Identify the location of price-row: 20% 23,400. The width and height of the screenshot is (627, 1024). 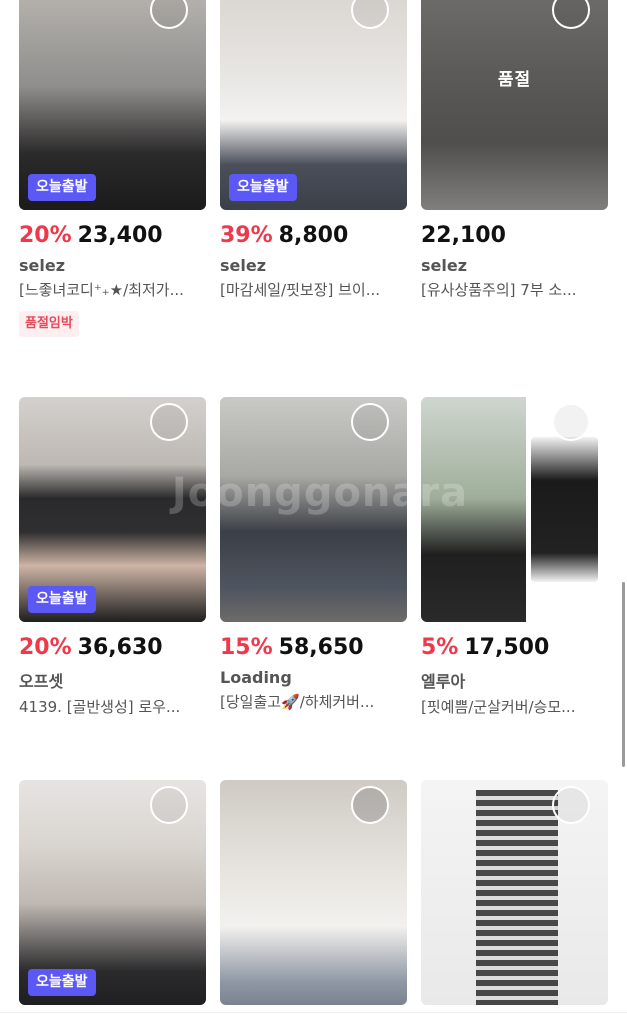
(112, 236).